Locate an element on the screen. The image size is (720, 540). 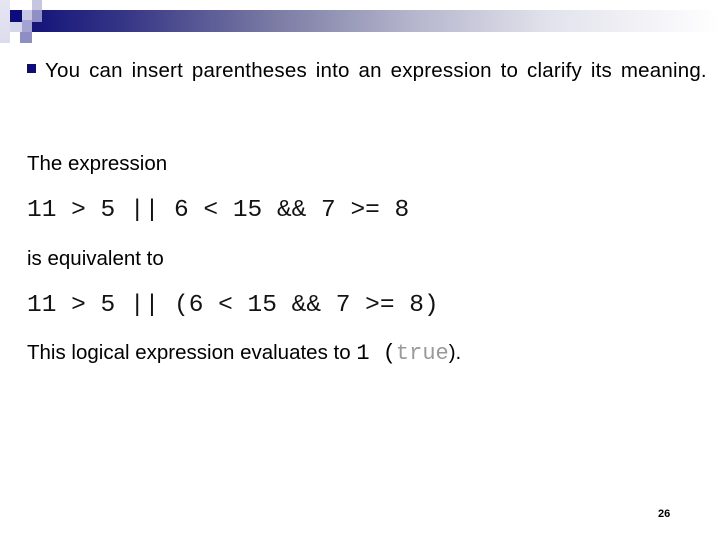
equivalence-label: is equivalent to is located at coordinates (95, 258).